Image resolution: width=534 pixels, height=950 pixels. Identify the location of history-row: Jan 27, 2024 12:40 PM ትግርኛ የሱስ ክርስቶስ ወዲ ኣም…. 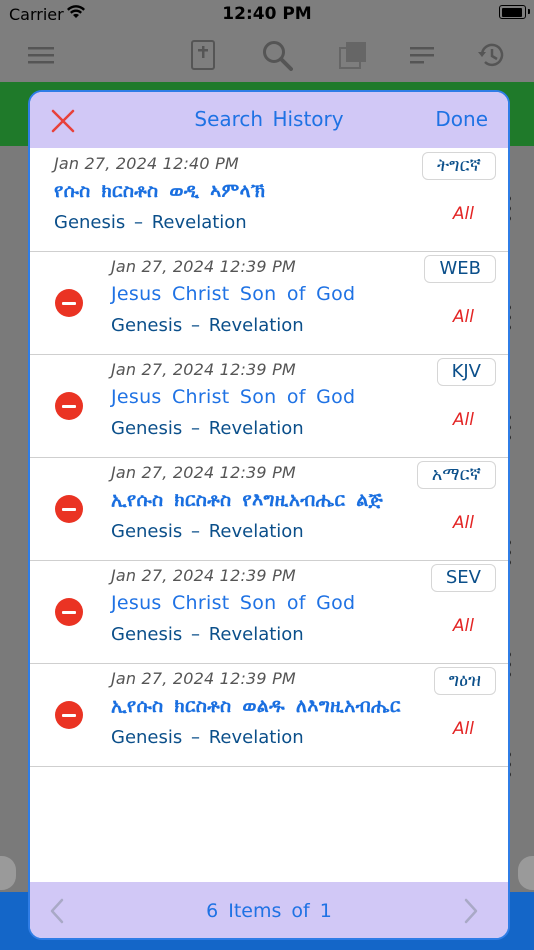
(269, 200).